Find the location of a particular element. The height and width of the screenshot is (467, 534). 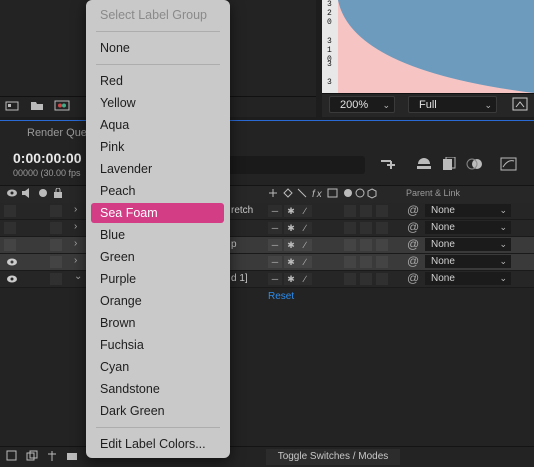

toggle-switches-modes-button: Toggle Switches / Modes is located at coordinates (333, 457).